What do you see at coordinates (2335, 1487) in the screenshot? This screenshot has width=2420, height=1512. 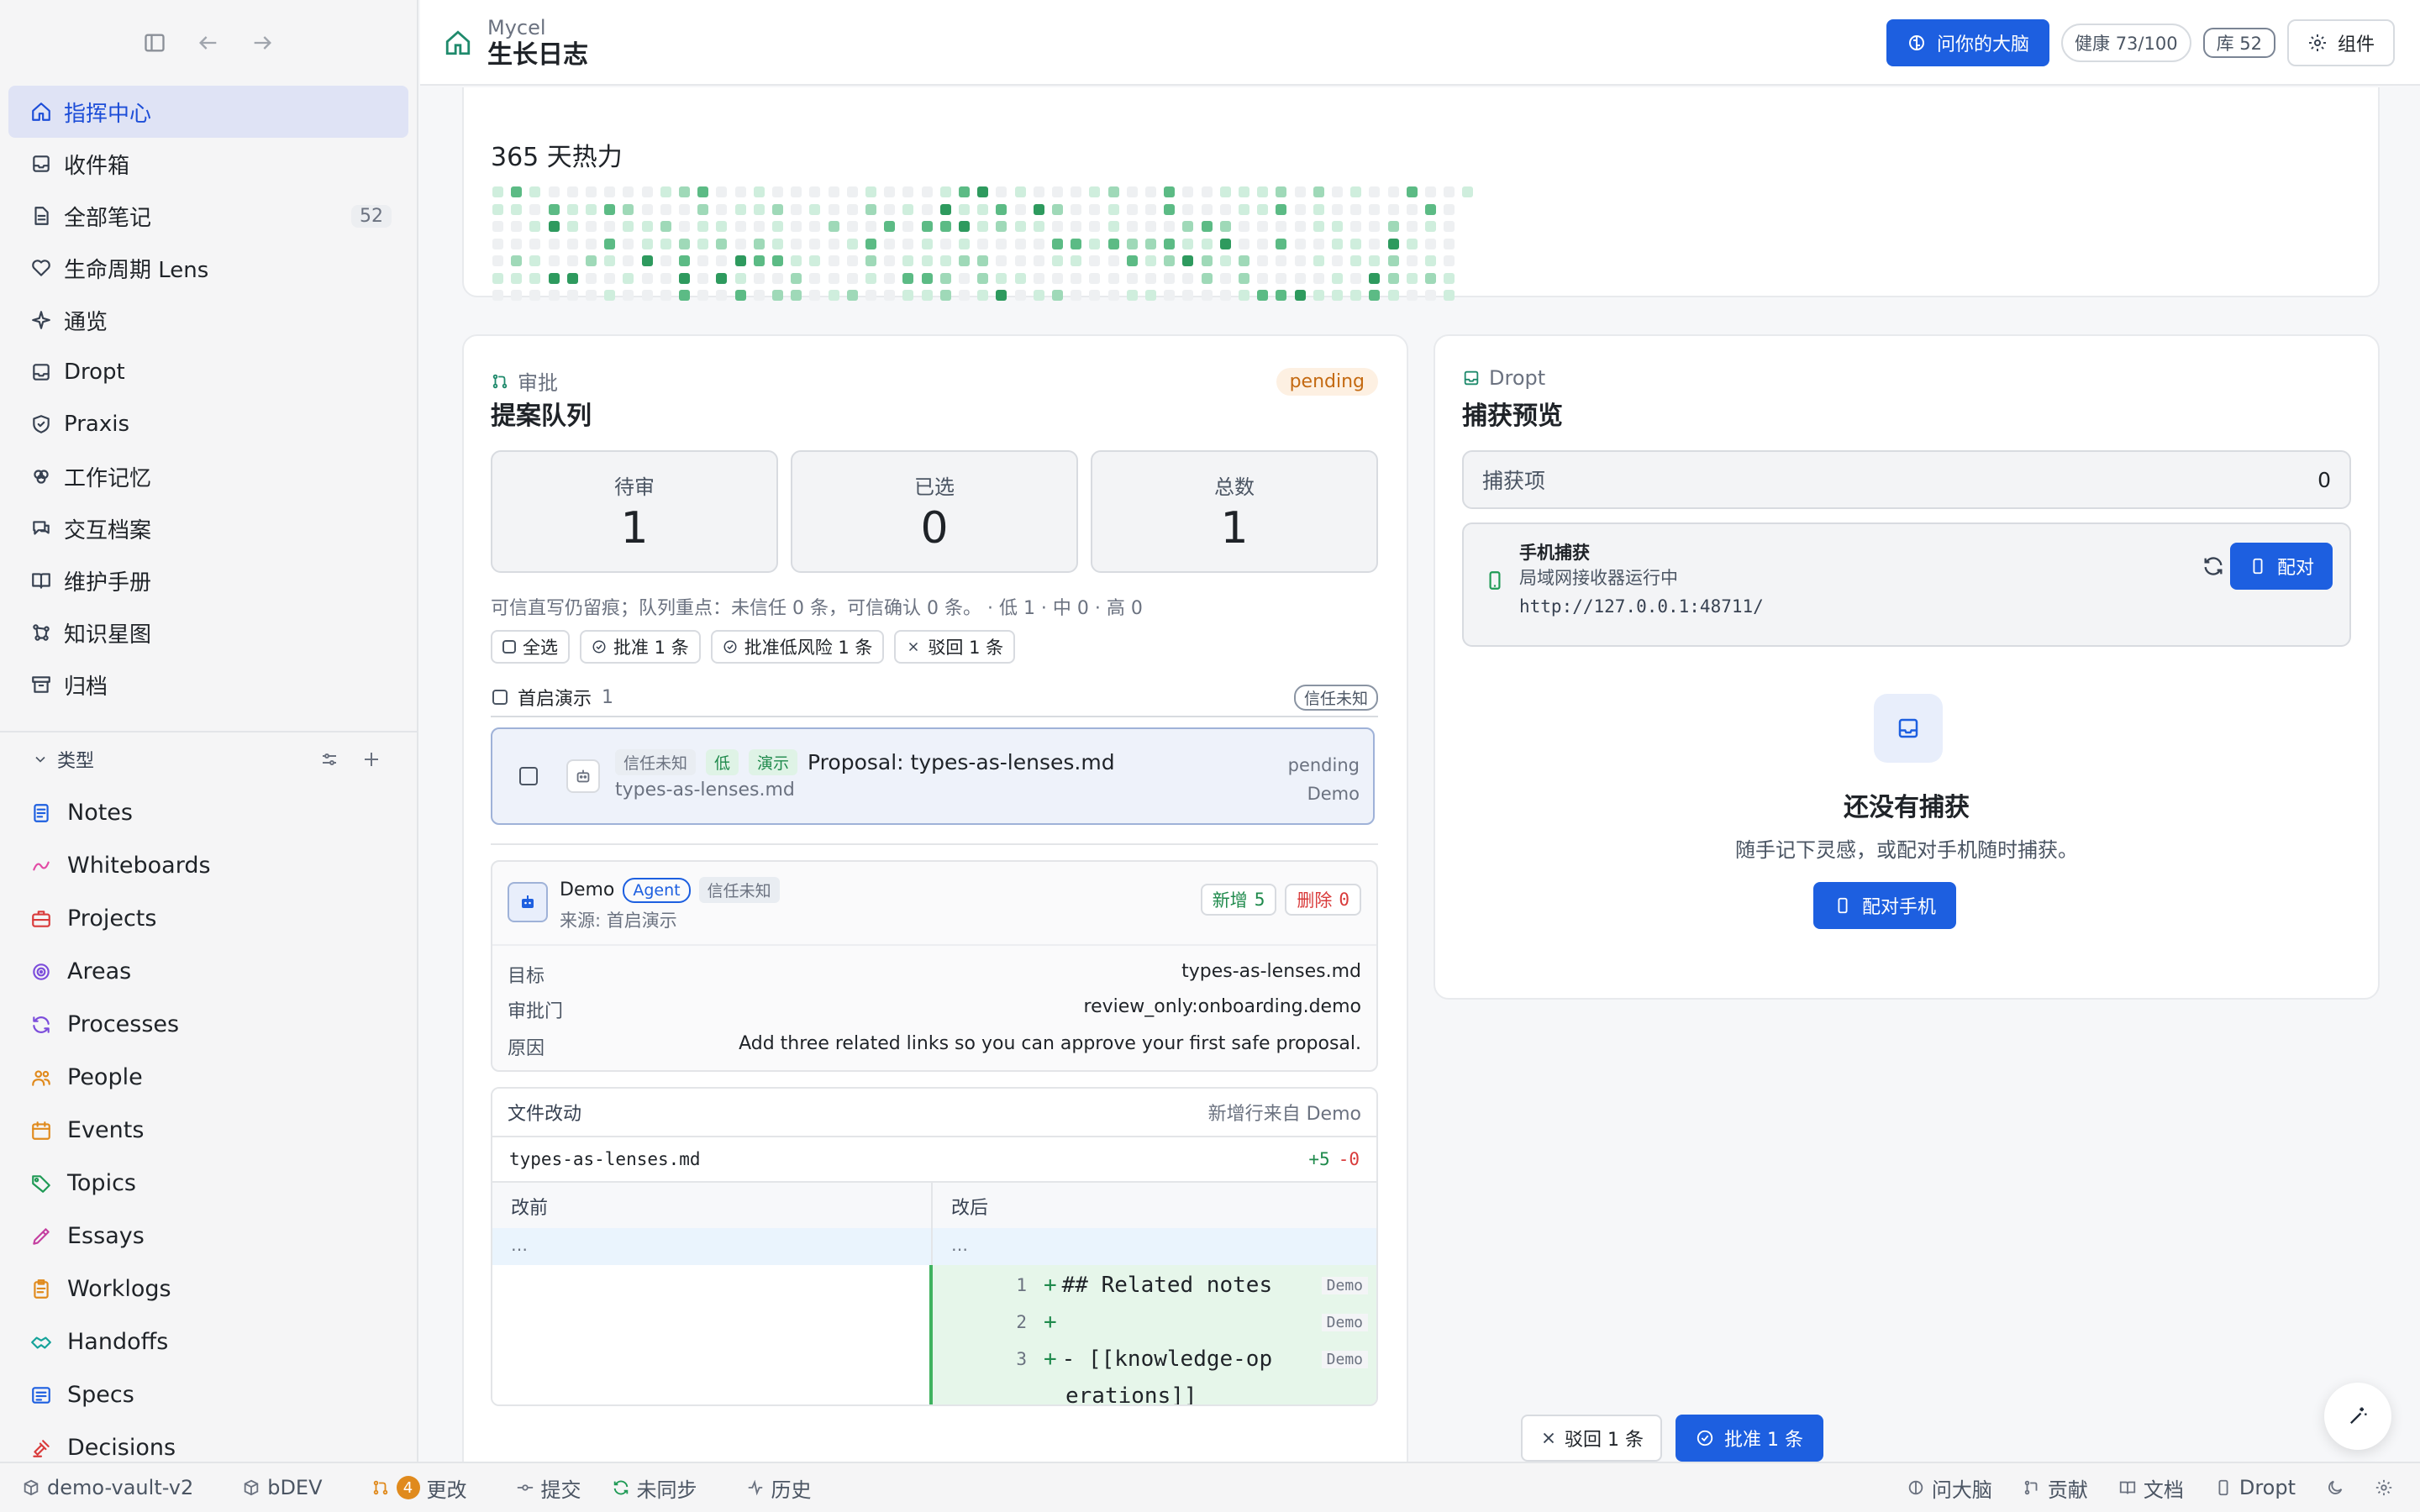 I see `theme-toggle` at bounding box center [2335, 1487].